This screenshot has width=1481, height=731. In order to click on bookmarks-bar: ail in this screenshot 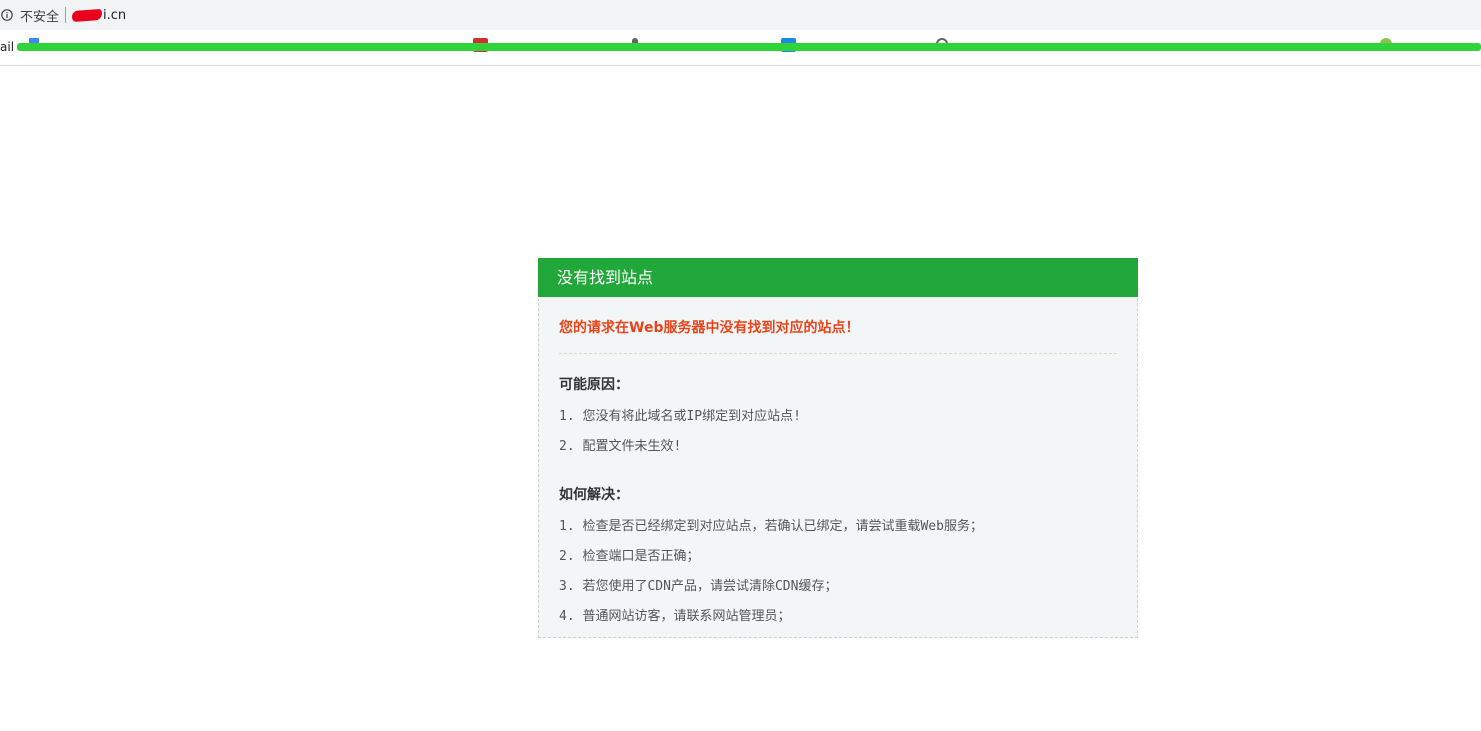, I will do `click(740, 48)`.